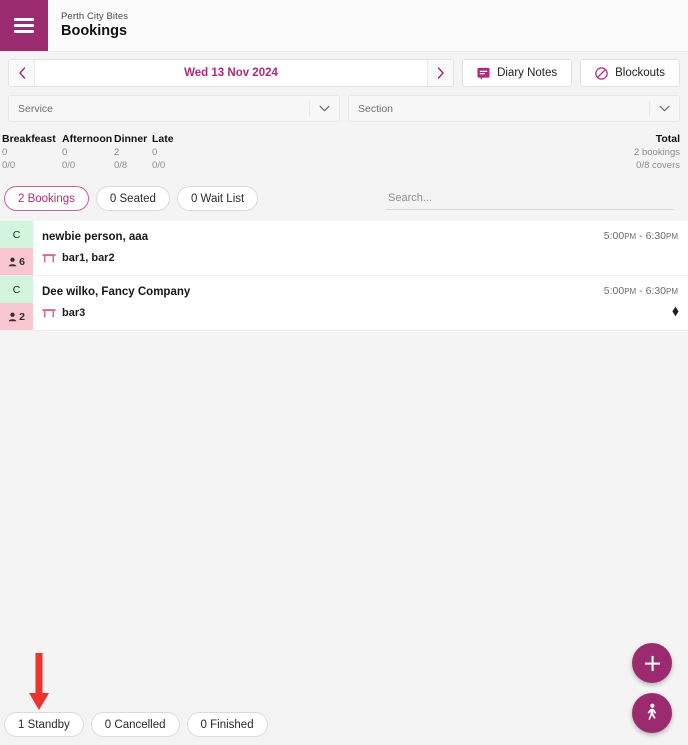  I want to click on stat-breakfeast: Breakfeast 0 0/0, so click(31, 152).